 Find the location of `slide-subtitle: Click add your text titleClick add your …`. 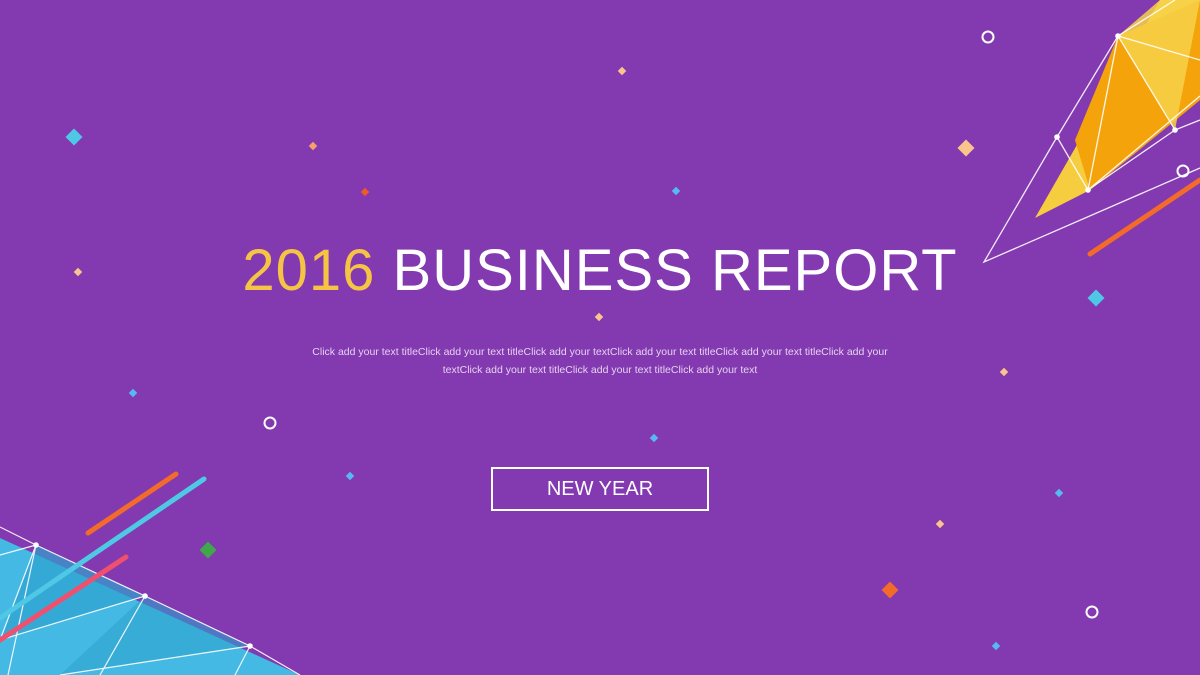

slide-subtitle: Click add your text titleClick add your … is located at coordinates (600, 361).